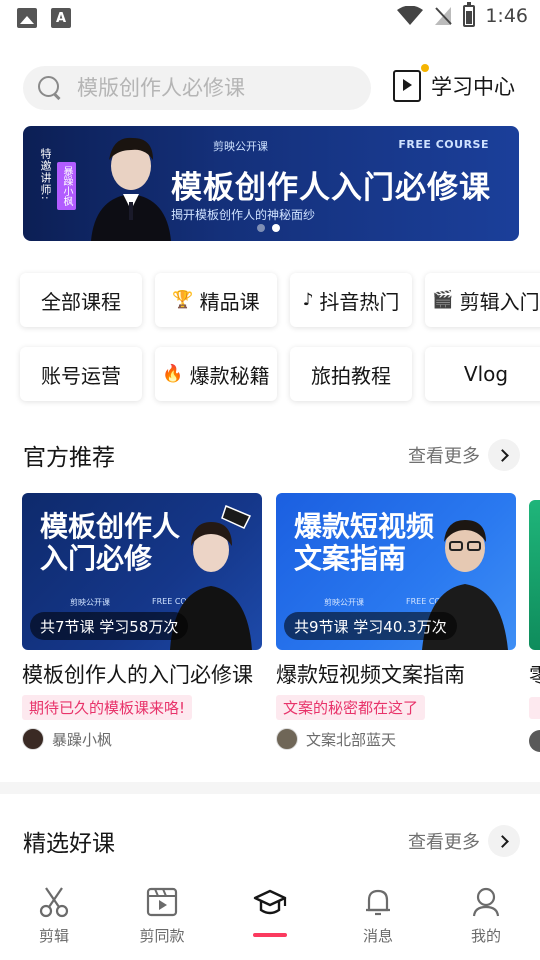 Image resolution: width=540 pixels, height=960 pixels. Describe the element at coordinates (69, 458) in the screenshot. I see `section-title: 官方推荐` at that location.